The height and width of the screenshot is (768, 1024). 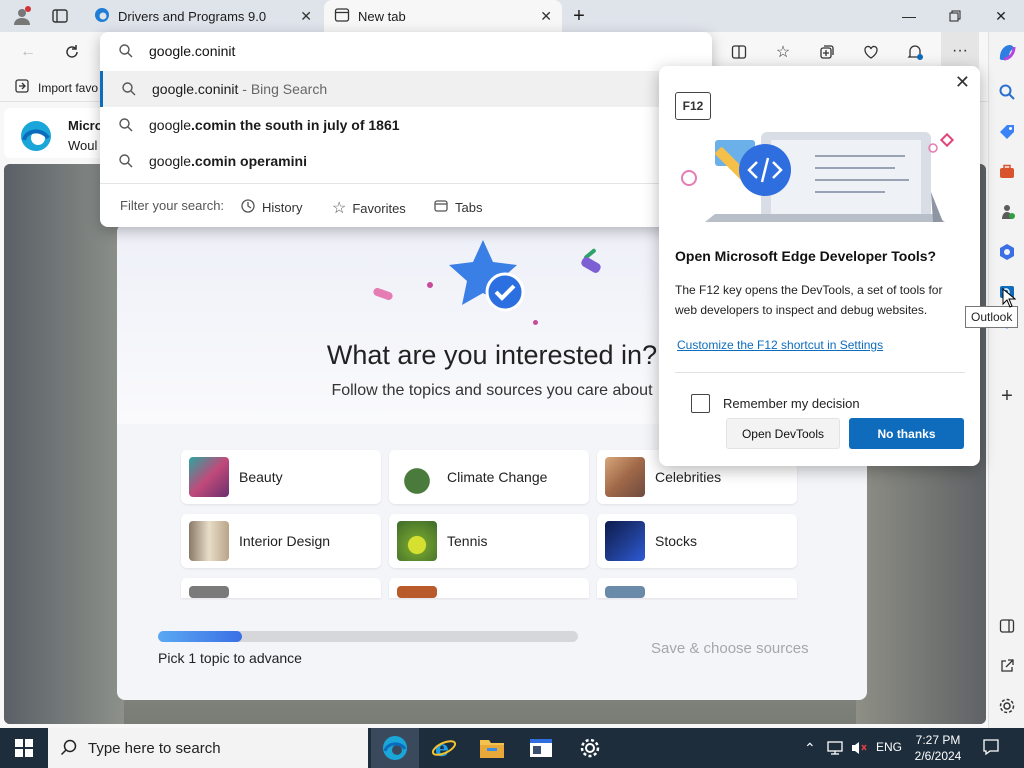 I want to click on no-thanks-button: No thanks, so click(x=906, y=433).